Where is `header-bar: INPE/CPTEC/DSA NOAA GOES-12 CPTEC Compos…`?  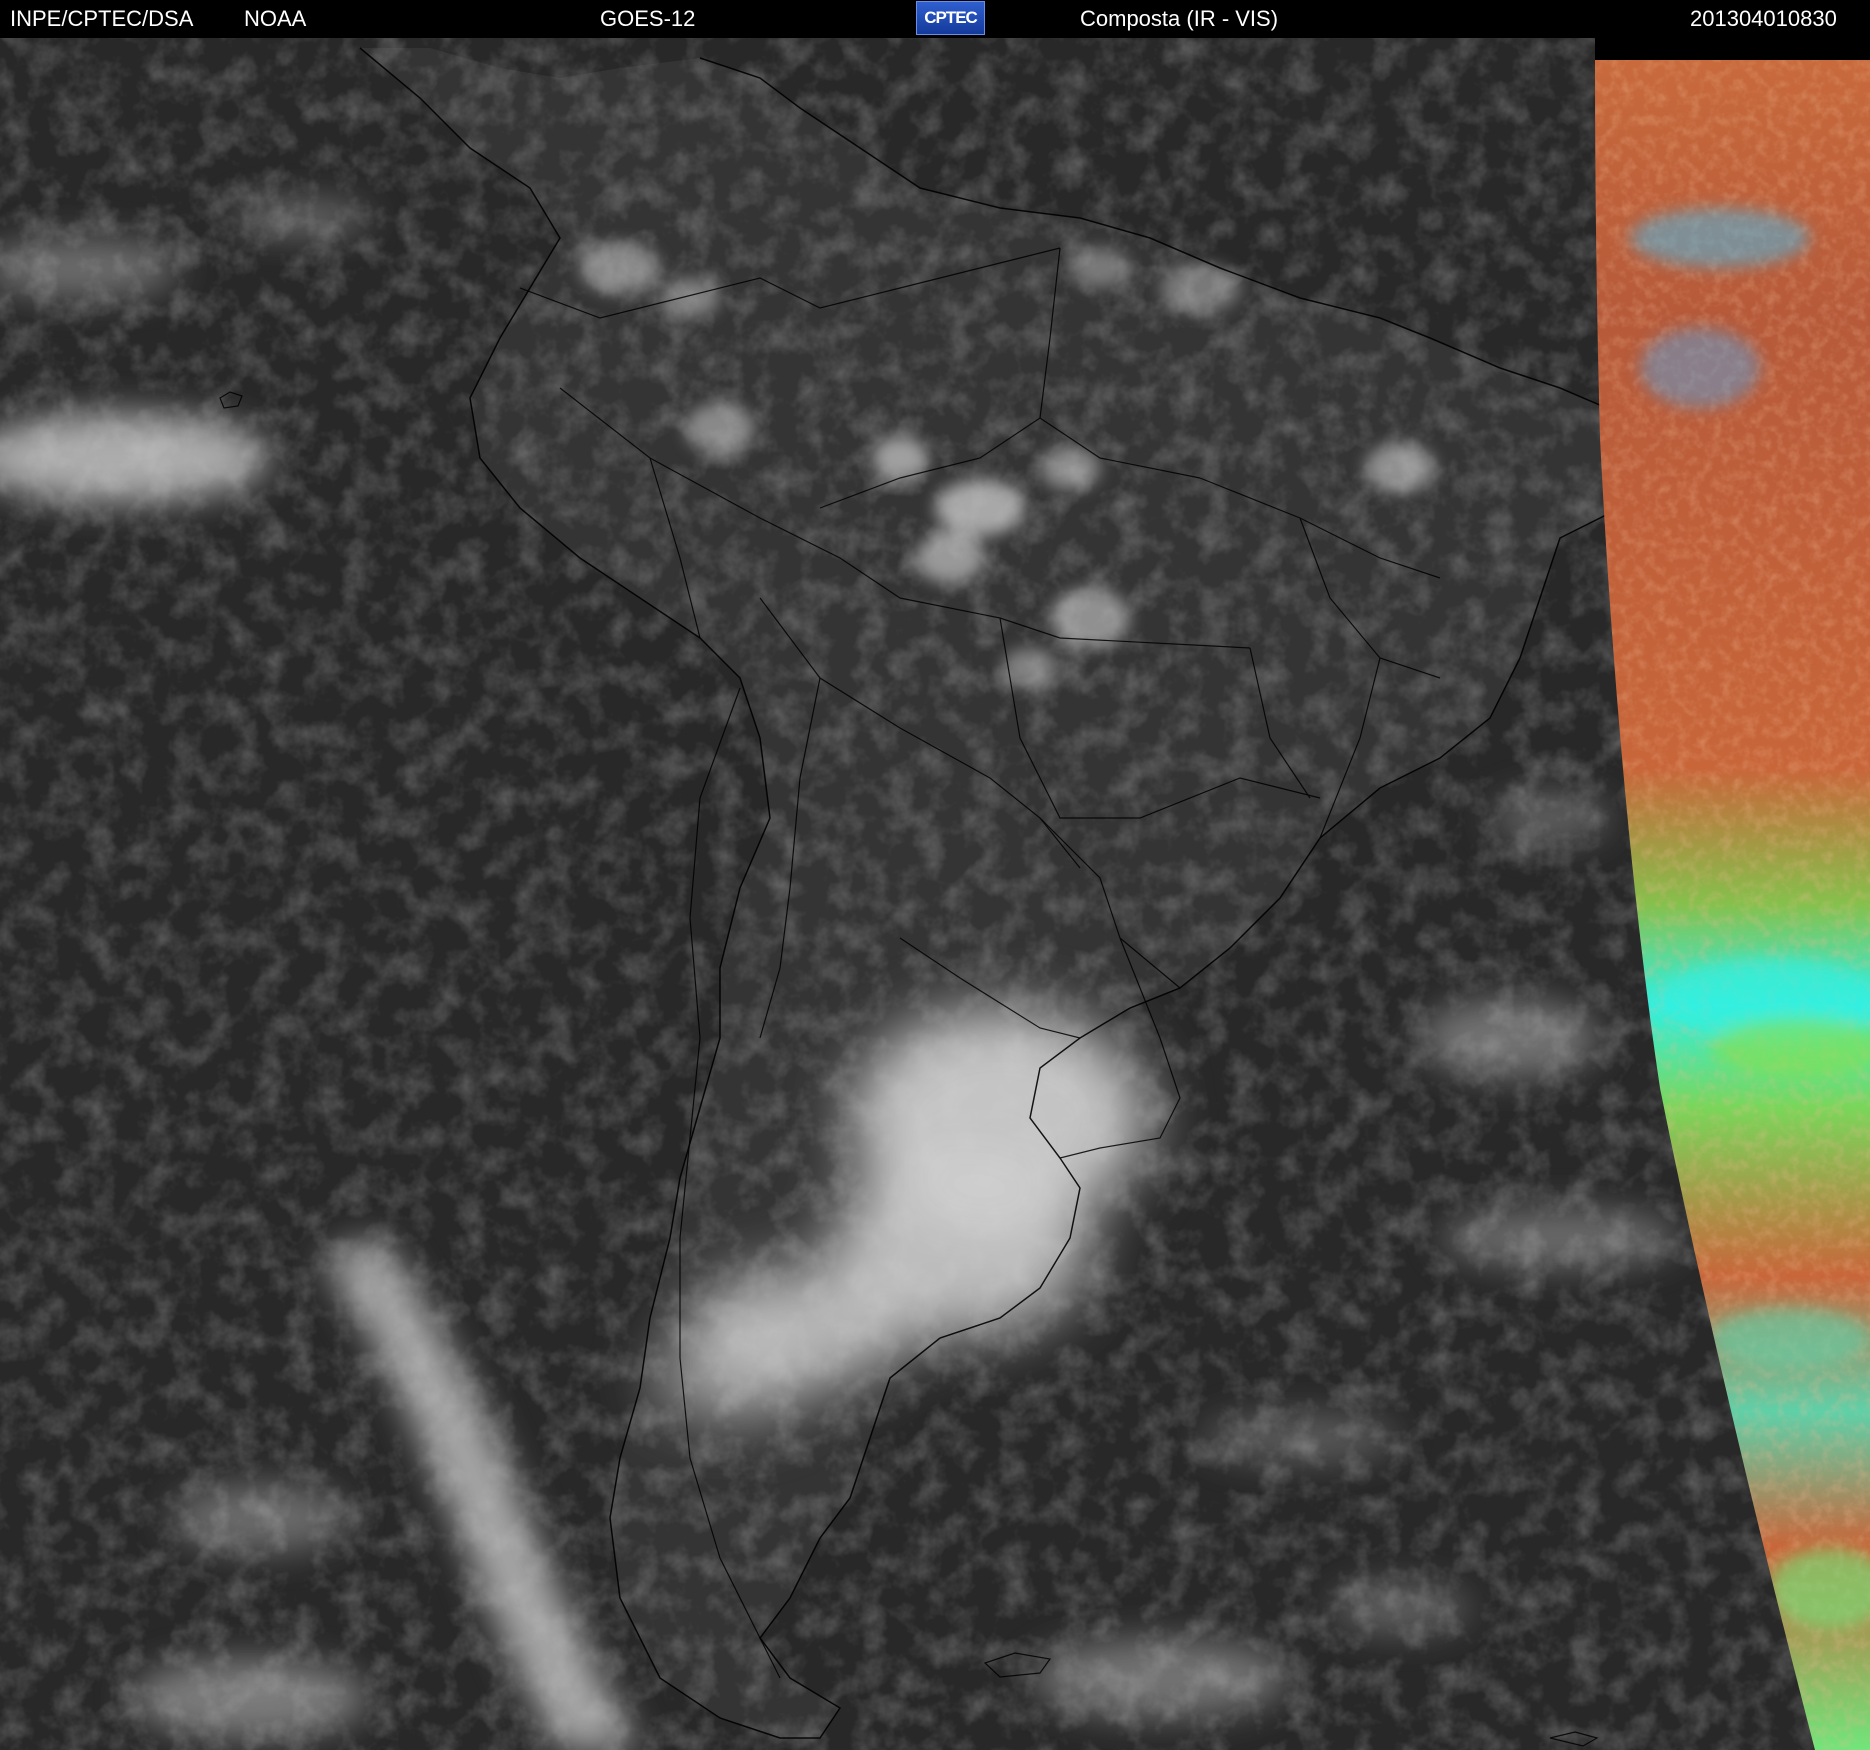 header-bar: INPE/CPTEC/DSA NOAA GOES-12 CPTEC Compos… is located at coordinates (935, 19).